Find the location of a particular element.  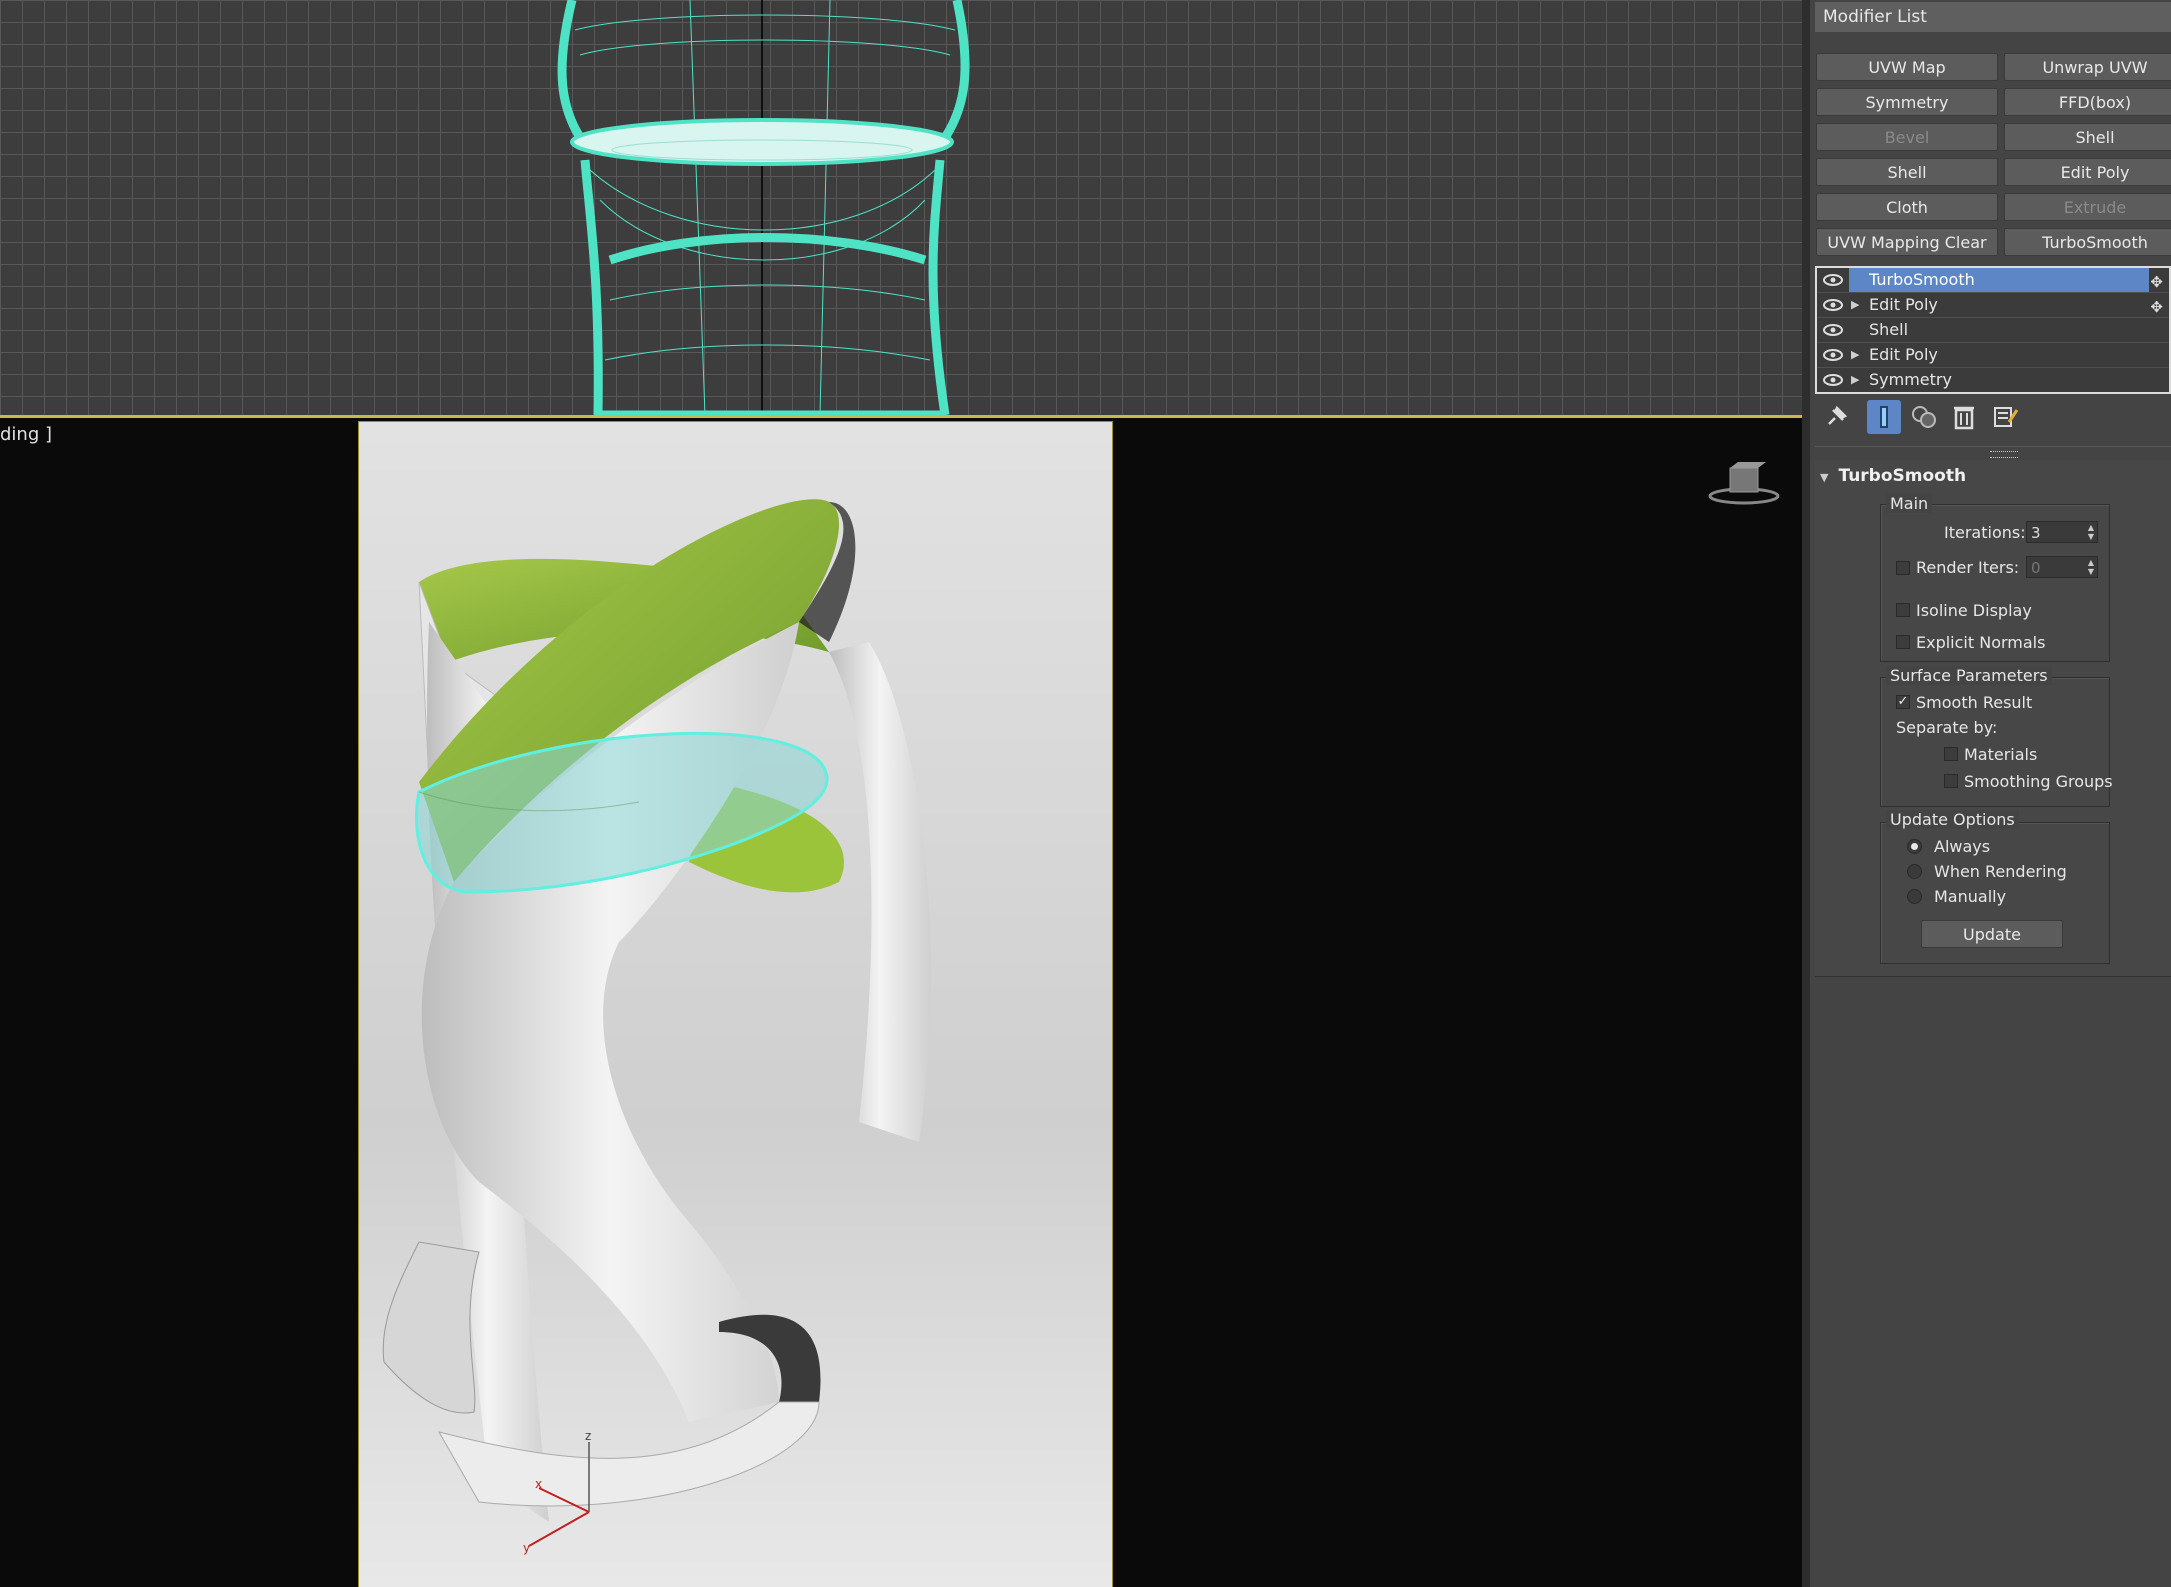

uvw-map-button: UVW Map is located at coordinates (1907, 67).